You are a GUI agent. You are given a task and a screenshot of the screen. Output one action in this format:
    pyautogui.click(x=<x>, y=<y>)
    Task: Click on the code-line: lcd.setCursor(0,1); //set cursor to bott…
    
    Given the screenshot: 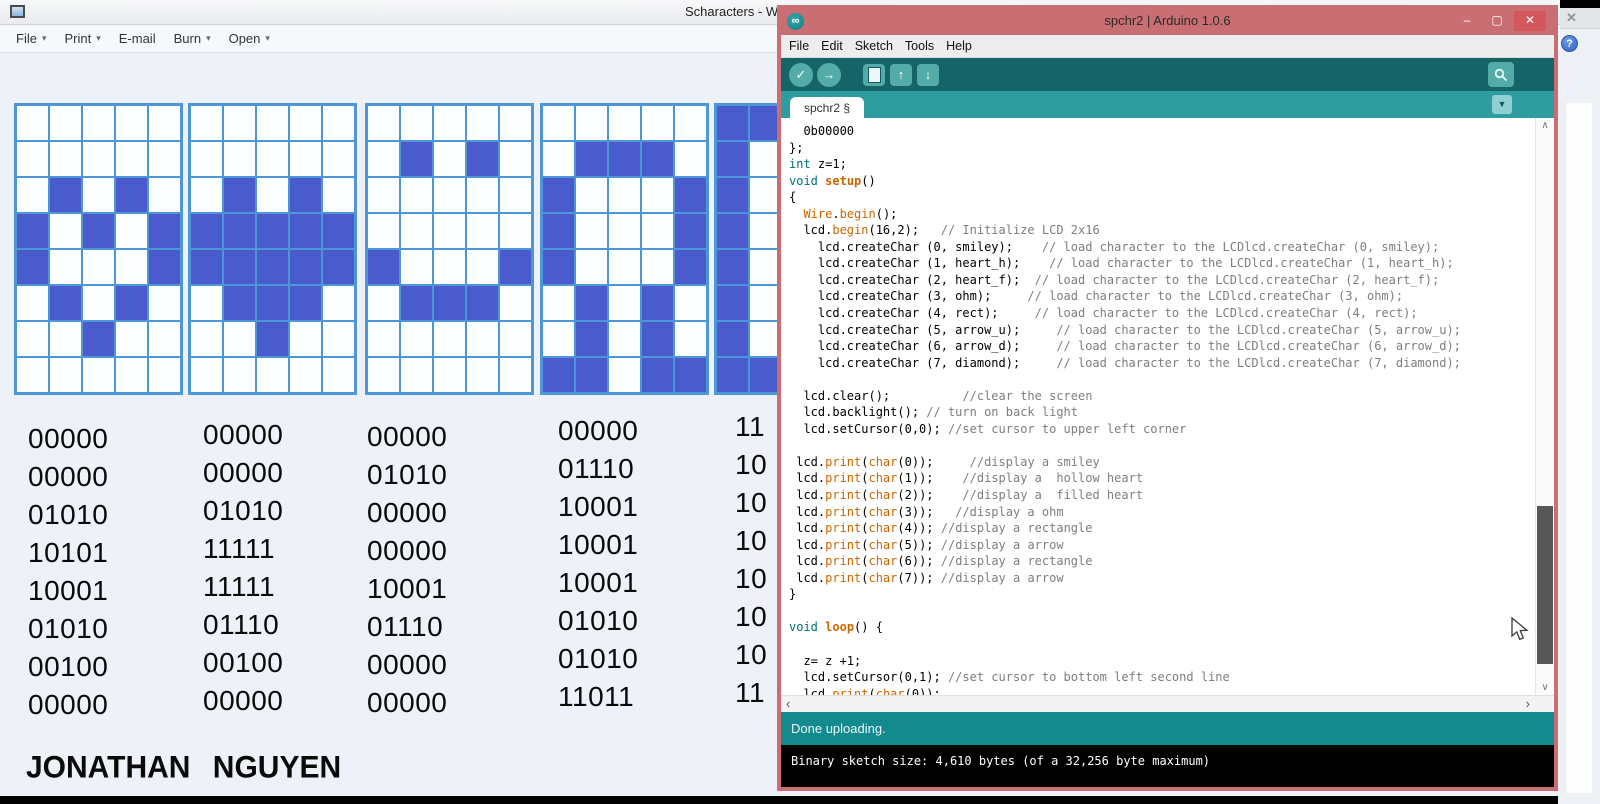 What is the action you would take?
    pyautogui.click(x=1161, y=677)
    